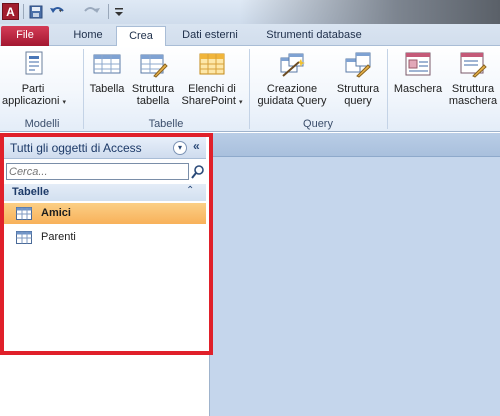 This screenshot has height=416, width=500. Describe the element at coordinates (473, 101) in the screenshot. I see `struttura-maschera-label-2: maschera` at that location.